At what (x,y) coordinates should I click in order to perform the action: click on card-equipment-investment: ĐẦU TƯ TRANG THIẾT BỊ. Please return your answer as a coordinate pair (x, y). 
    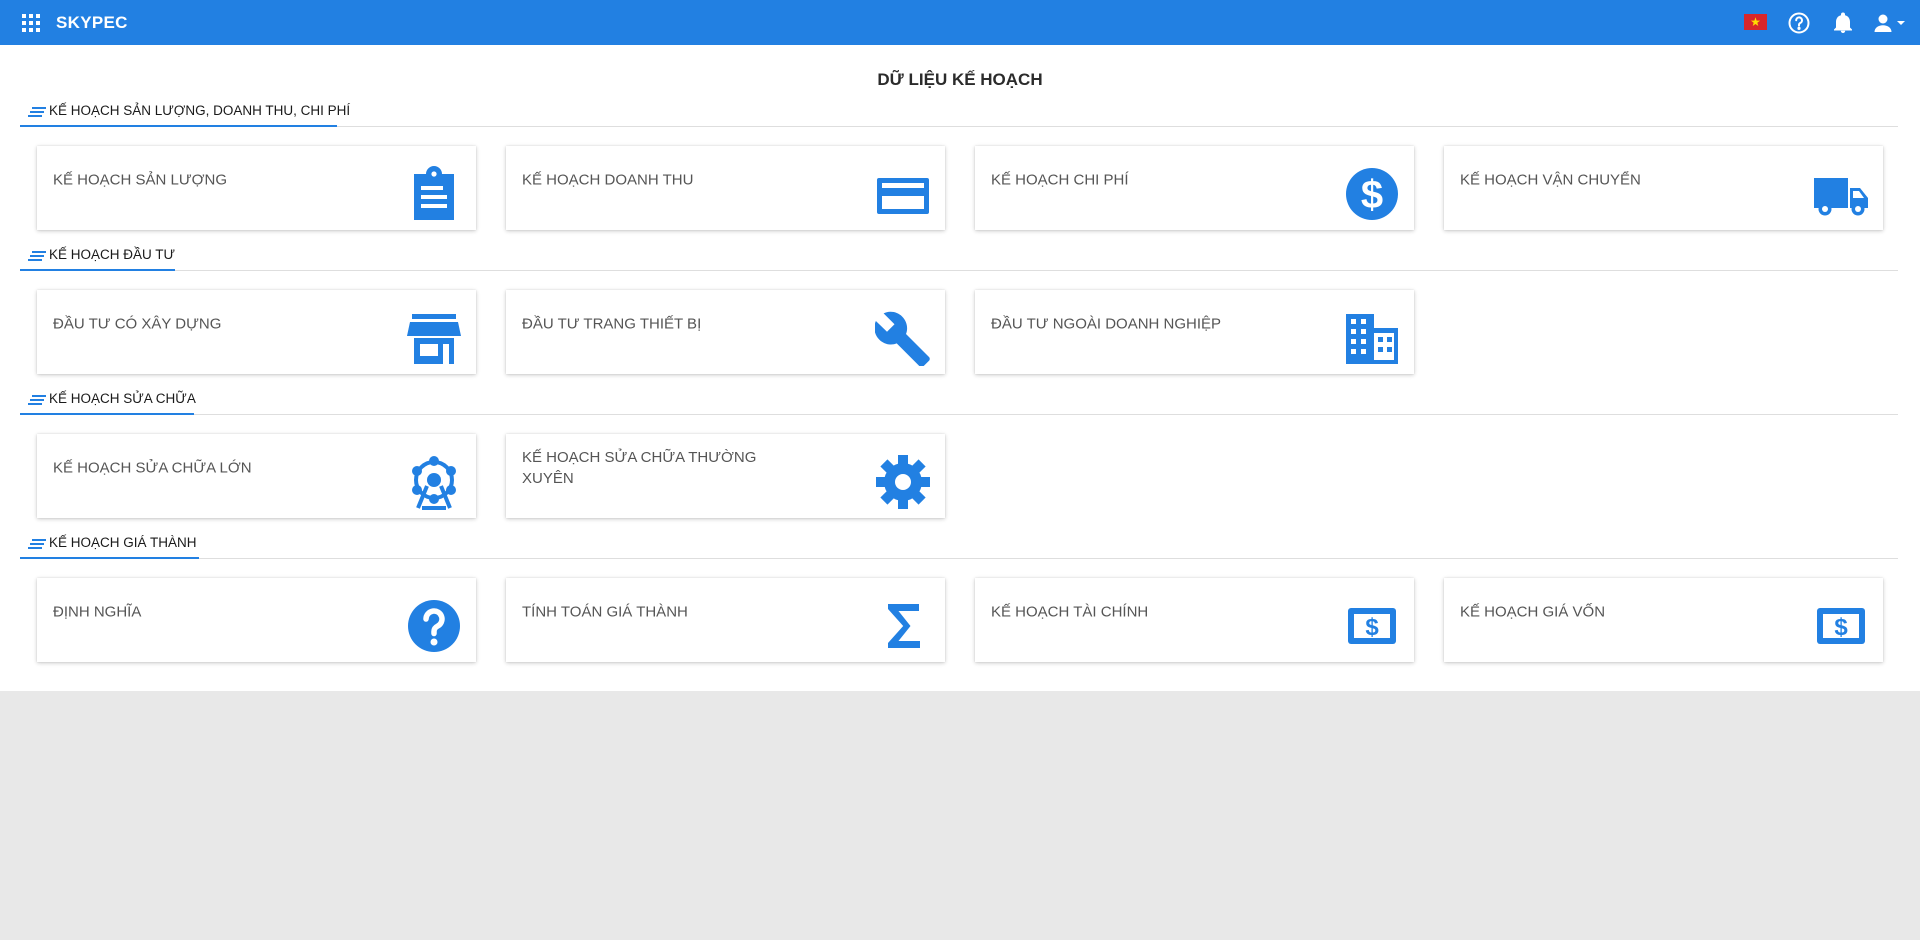
    Looking at the image, I should click on (725, 332).